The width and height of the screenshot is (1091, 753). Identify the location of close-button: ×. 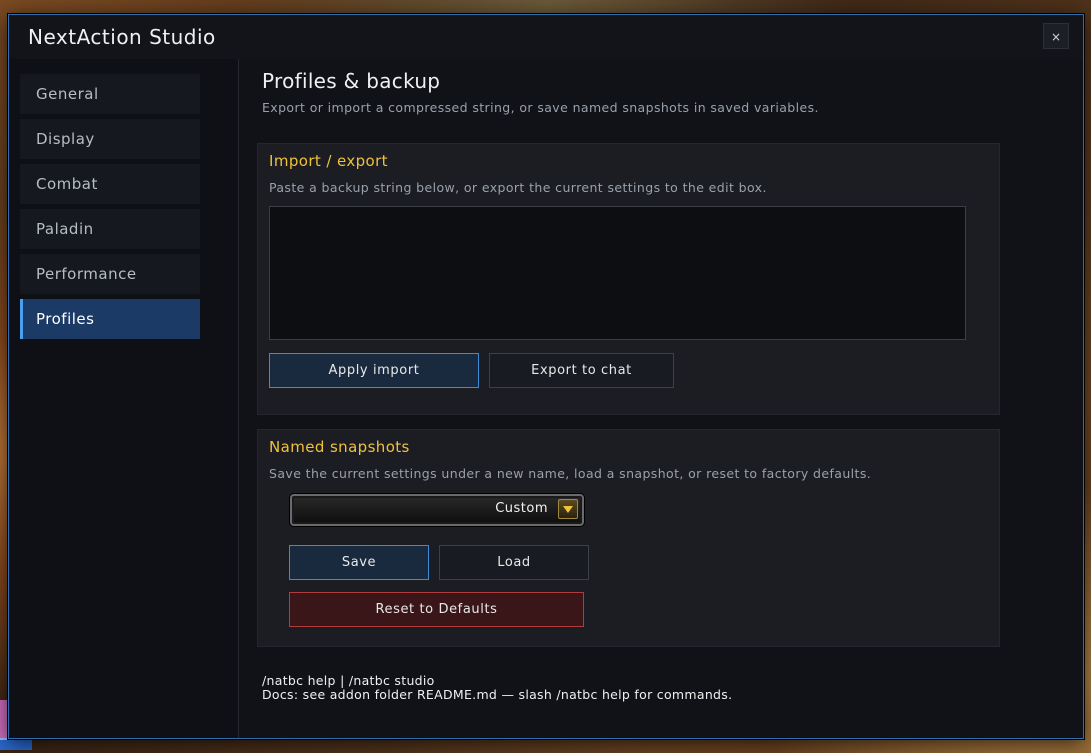
(1056, 36).